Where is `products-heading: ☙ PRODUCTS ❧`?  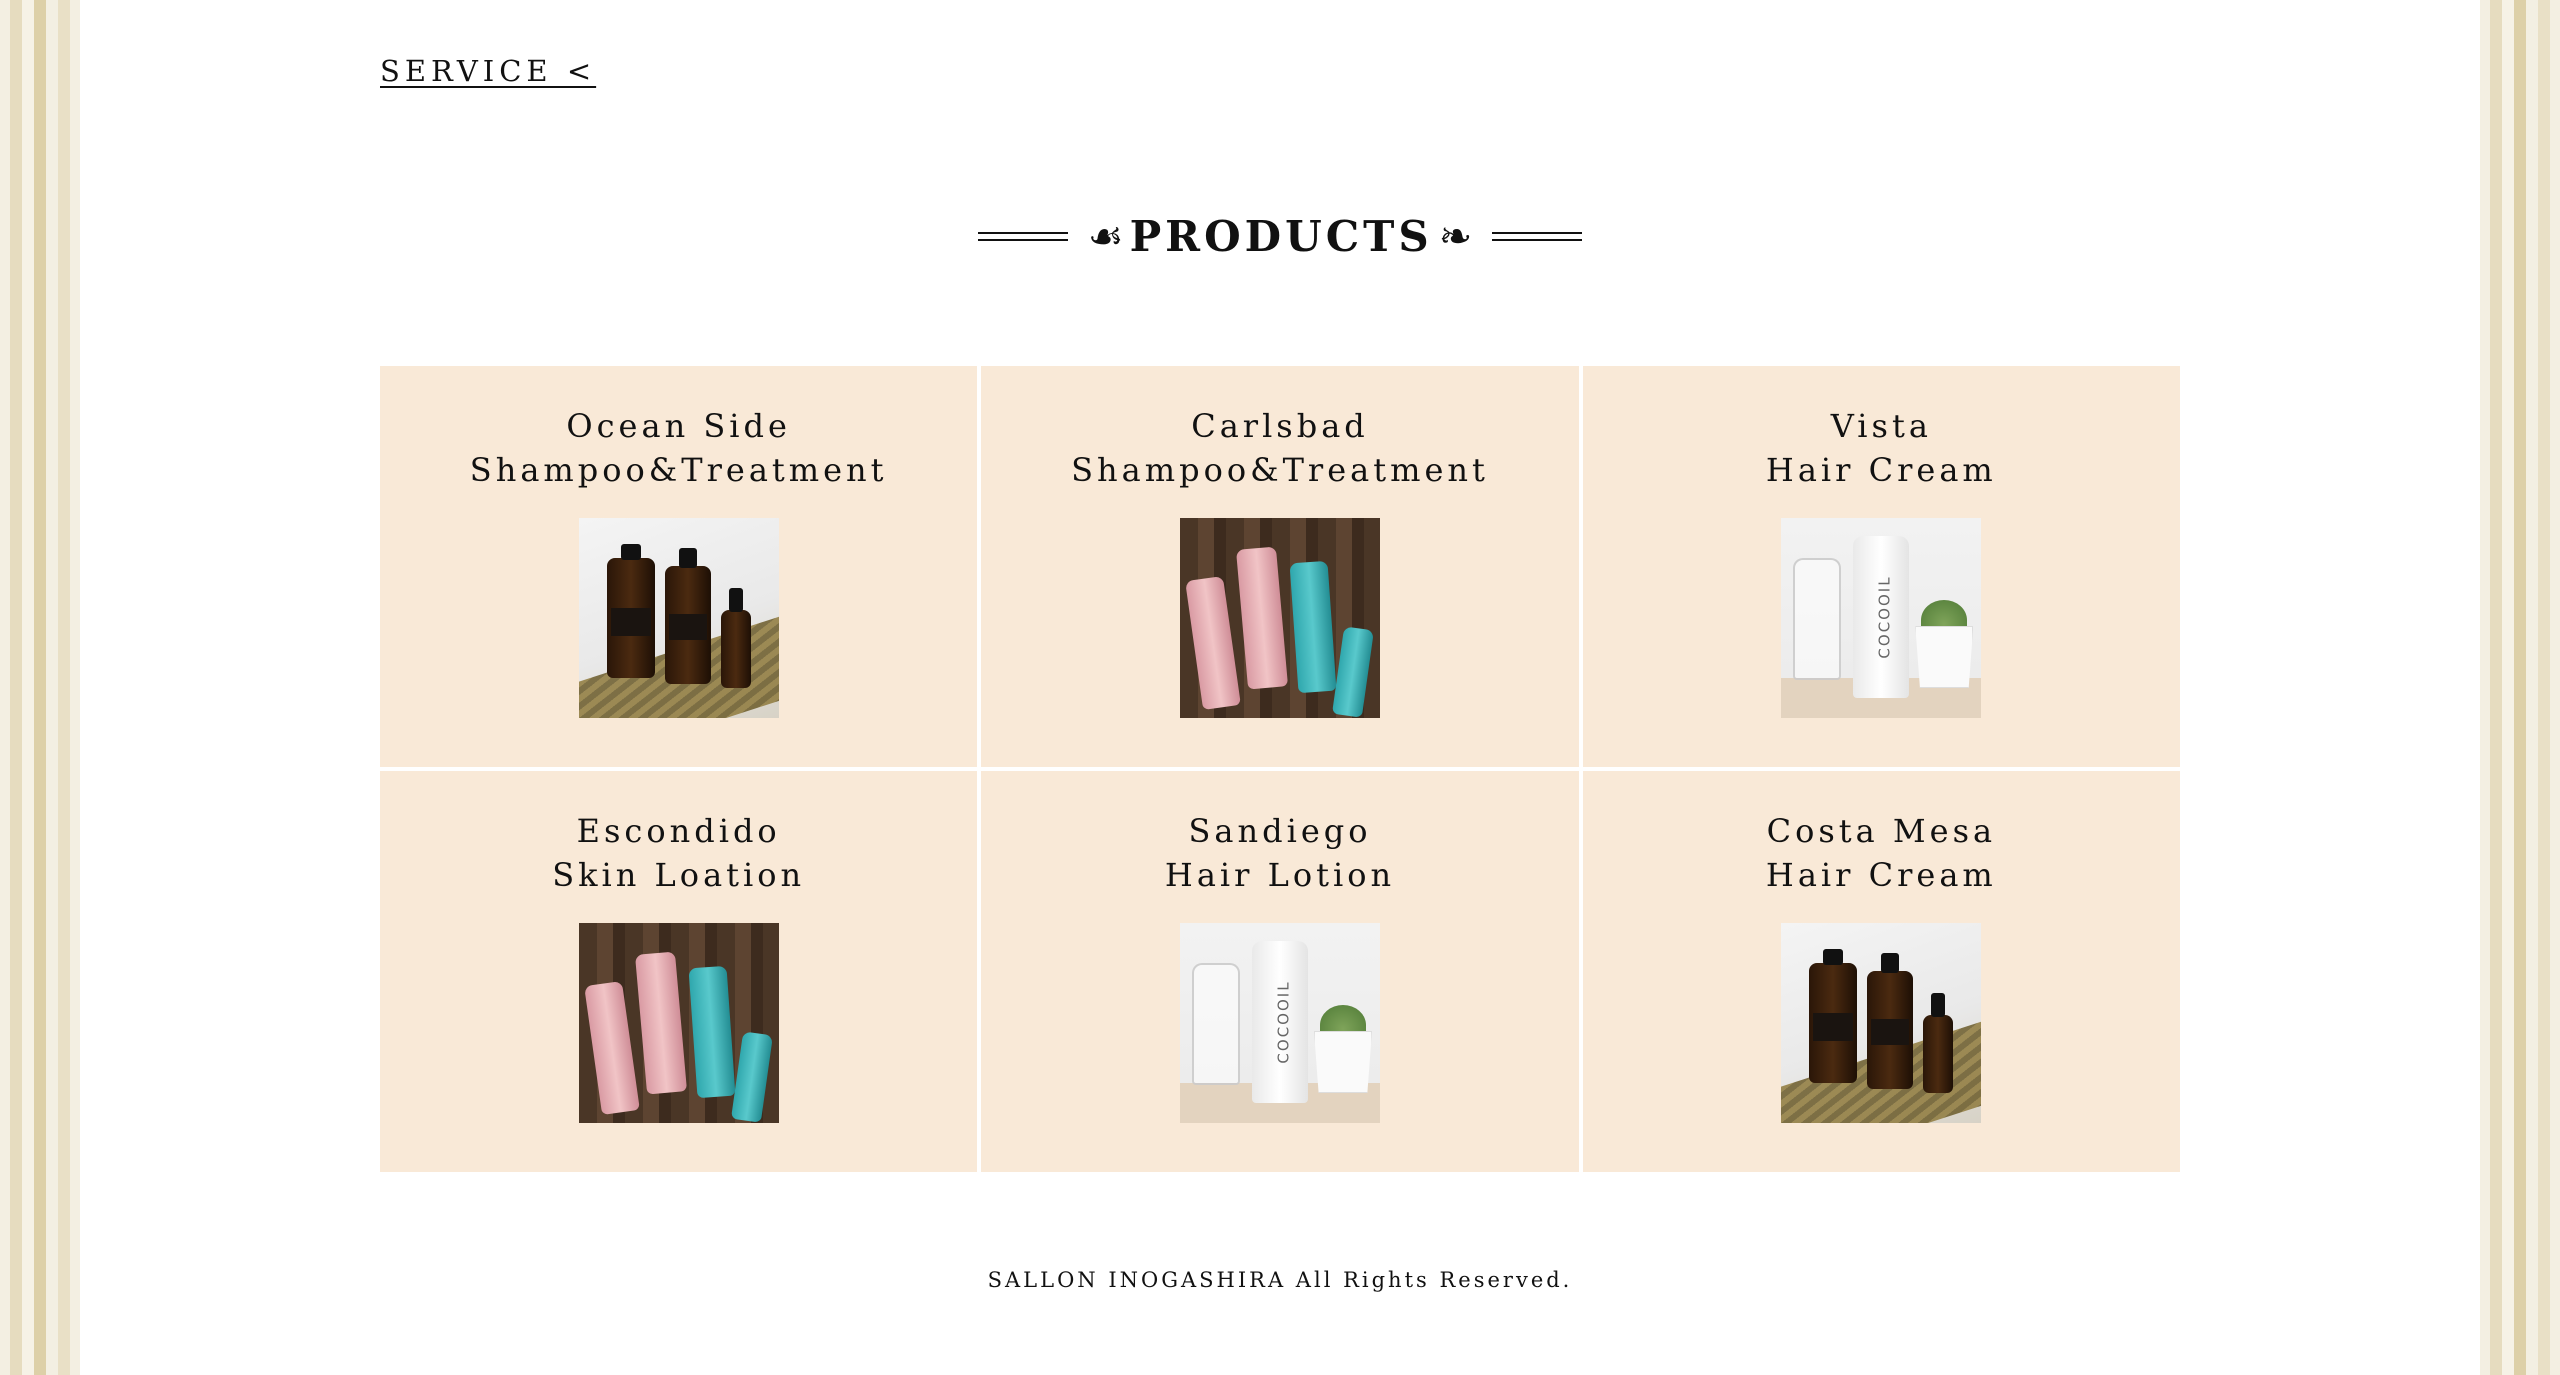 products-heading: ☙ PRODUCTS ❧ is located at coordinates (1280, 236).